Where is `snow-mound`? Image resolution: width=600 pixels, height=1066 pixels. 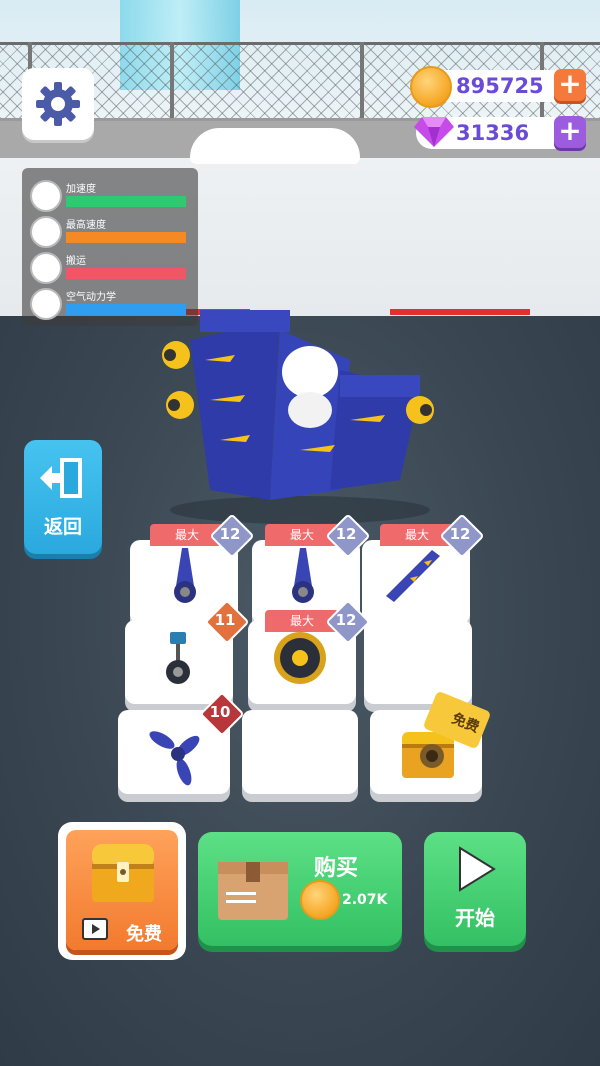 snow-mound is located at coordinates (275, 146).